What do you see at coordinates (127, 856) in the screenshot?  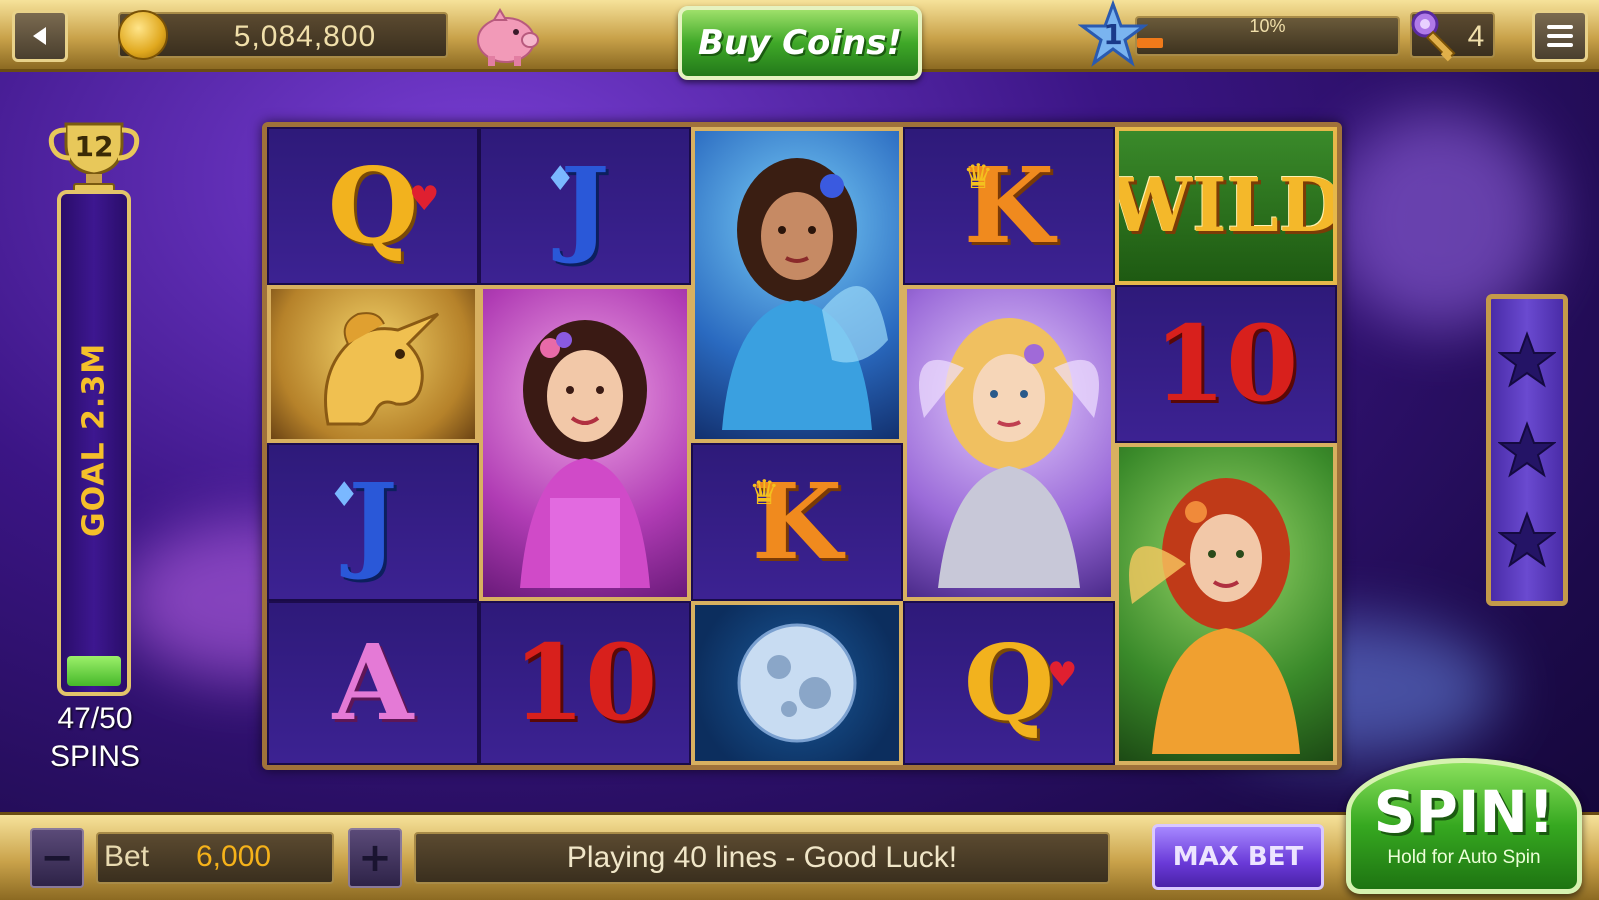 I see `bet-label: Bet` at bounding box center [127, 856].